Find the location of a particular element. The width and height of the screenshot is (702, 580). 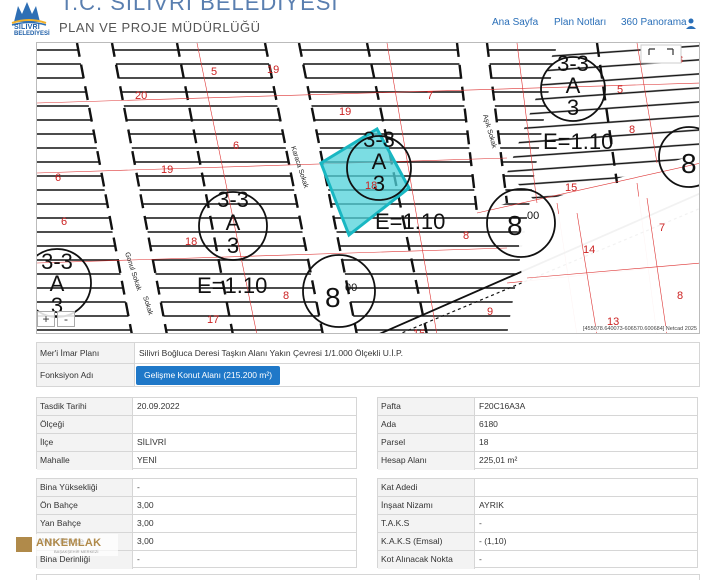

front-yard-label: Ön Bahçe is located at coordinates (85, 505).